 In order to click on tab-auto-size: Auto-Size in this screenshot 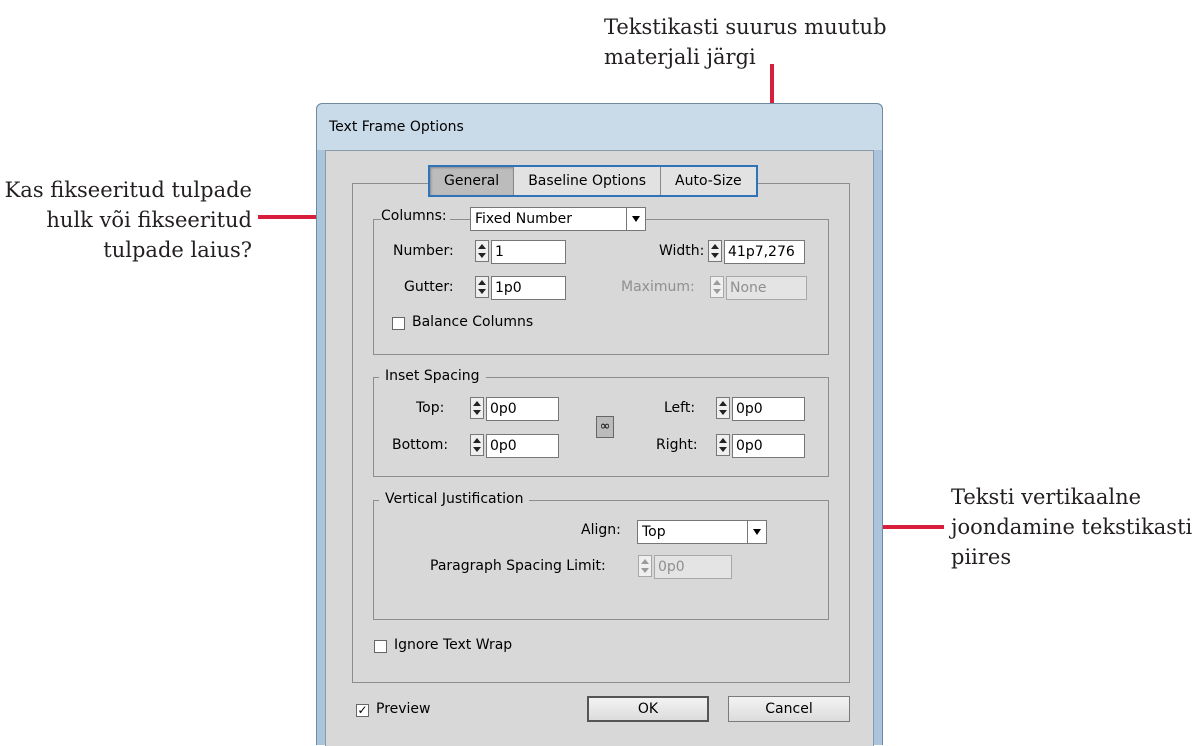, I will do `click(708, 181)`.